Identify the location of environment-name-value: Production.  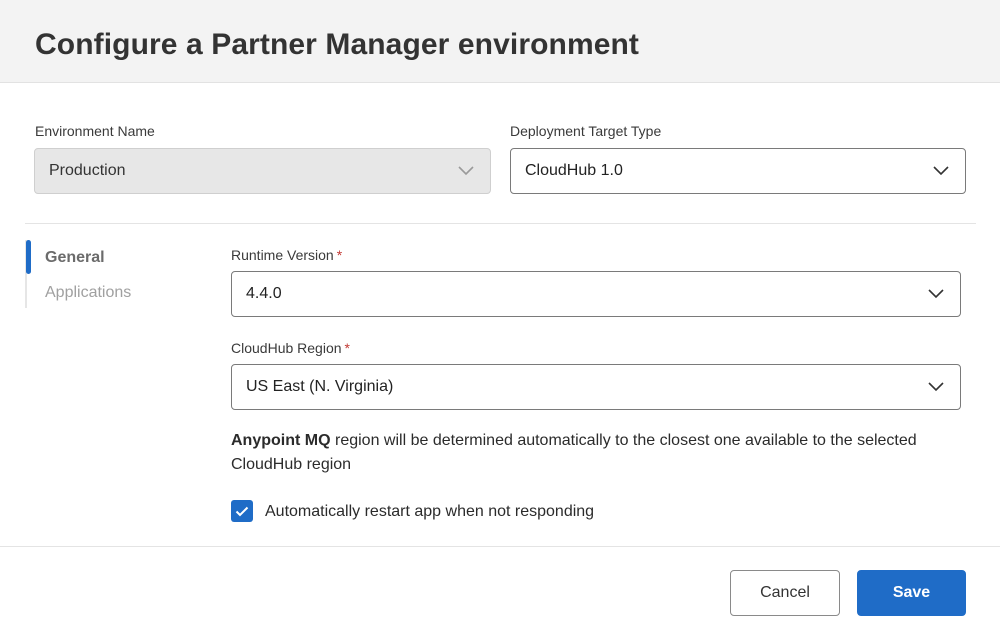
(87, 170).